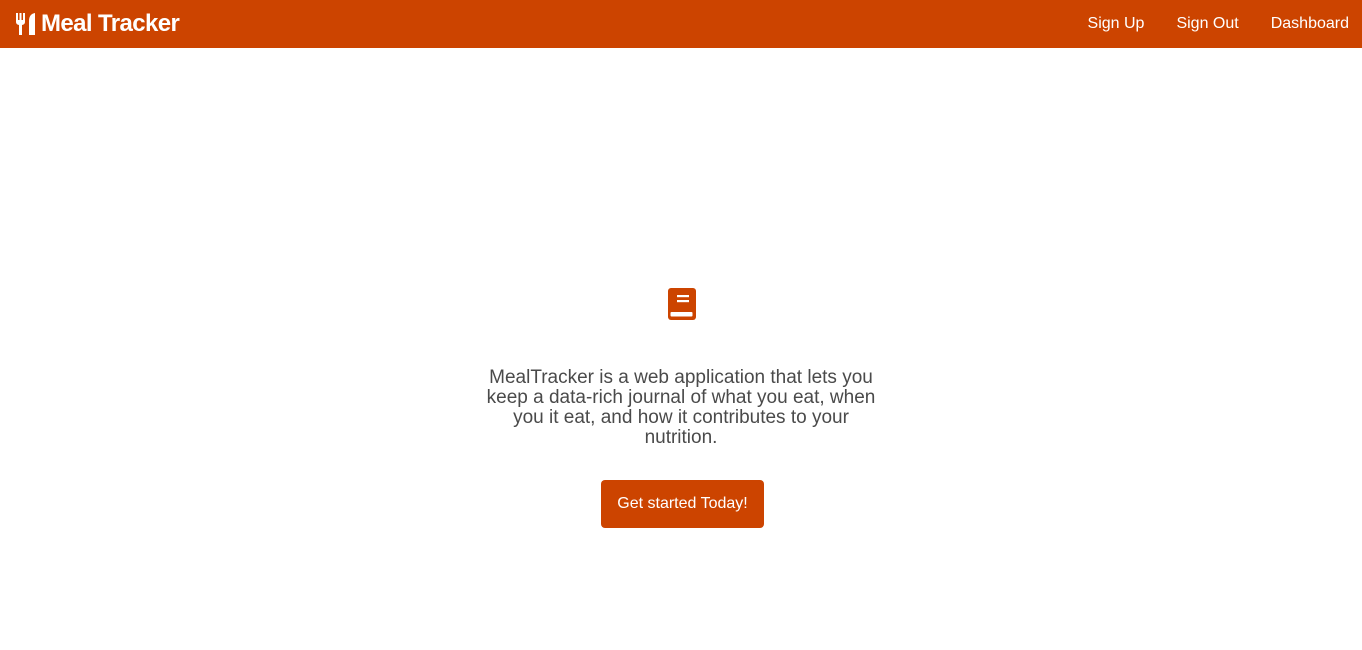 Image resolution: width=1362 pixels, height=650 pixels. What do you see at coordinates (26, 24) in the screenshot?
I see `utensils-icon` at bounding box center [26, 24].